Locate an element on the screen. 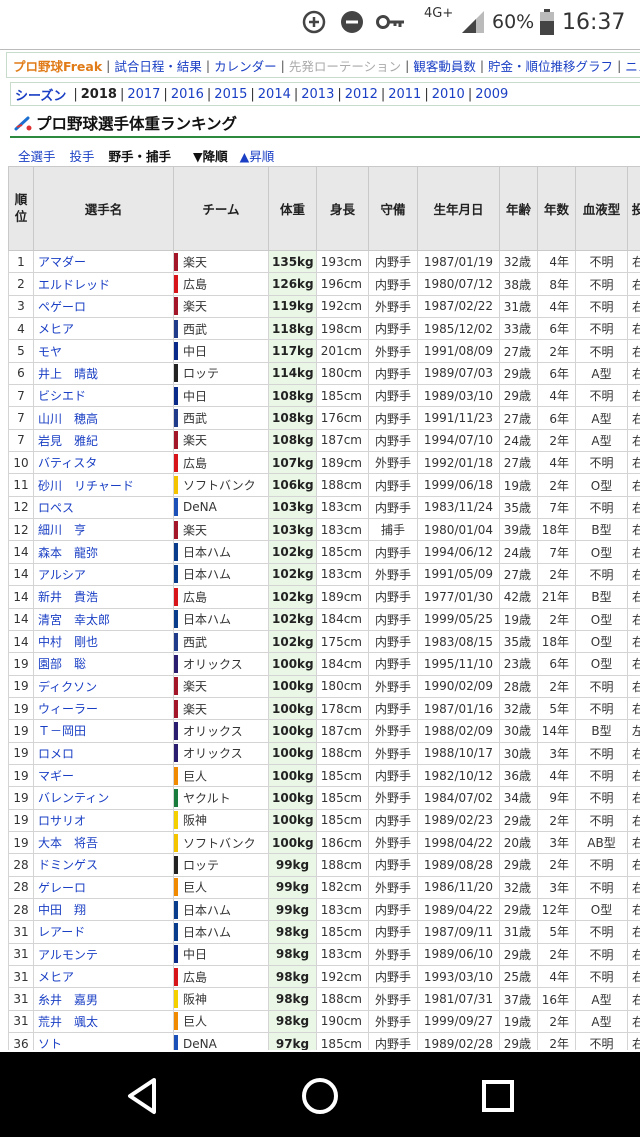 This screenshot has width=640, height=1137. player-name-link: アマダー is located at coordinates (103, 261).